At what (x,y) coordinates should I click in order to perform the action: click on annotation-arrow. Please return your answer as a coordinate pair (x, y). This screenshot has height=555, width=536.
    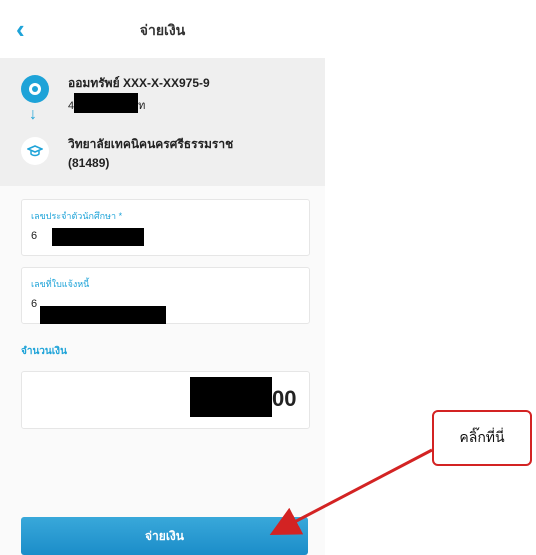
    Looking at the image, I should click on (351, 491).